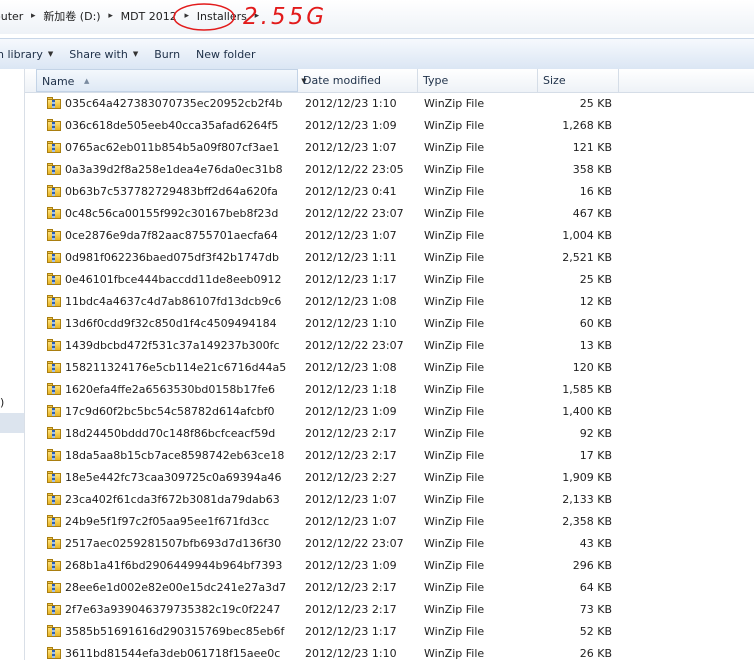 This screenshot has height=660, width=754. What do you see at coordinates (173, 566) in the screenshot?
I see `file-name: 268b1a41f6bd2906449944b964bf7393` at bounding box center [173, 566].